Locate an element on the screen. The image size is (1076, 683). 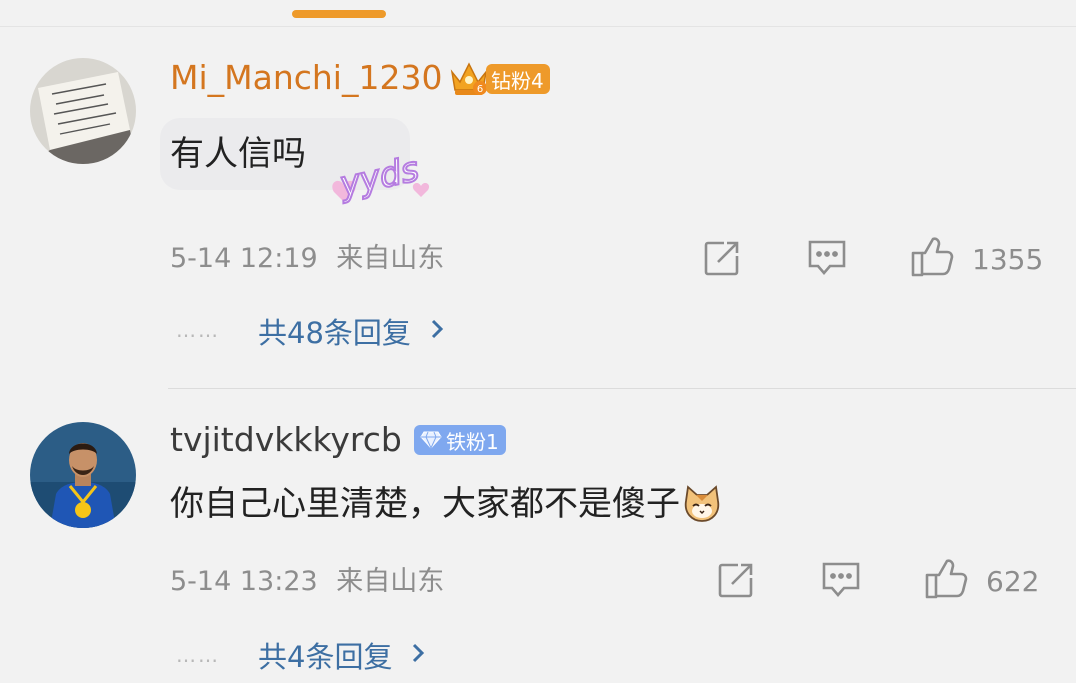
svg-text: 6 is located at coordinates (480, 89).